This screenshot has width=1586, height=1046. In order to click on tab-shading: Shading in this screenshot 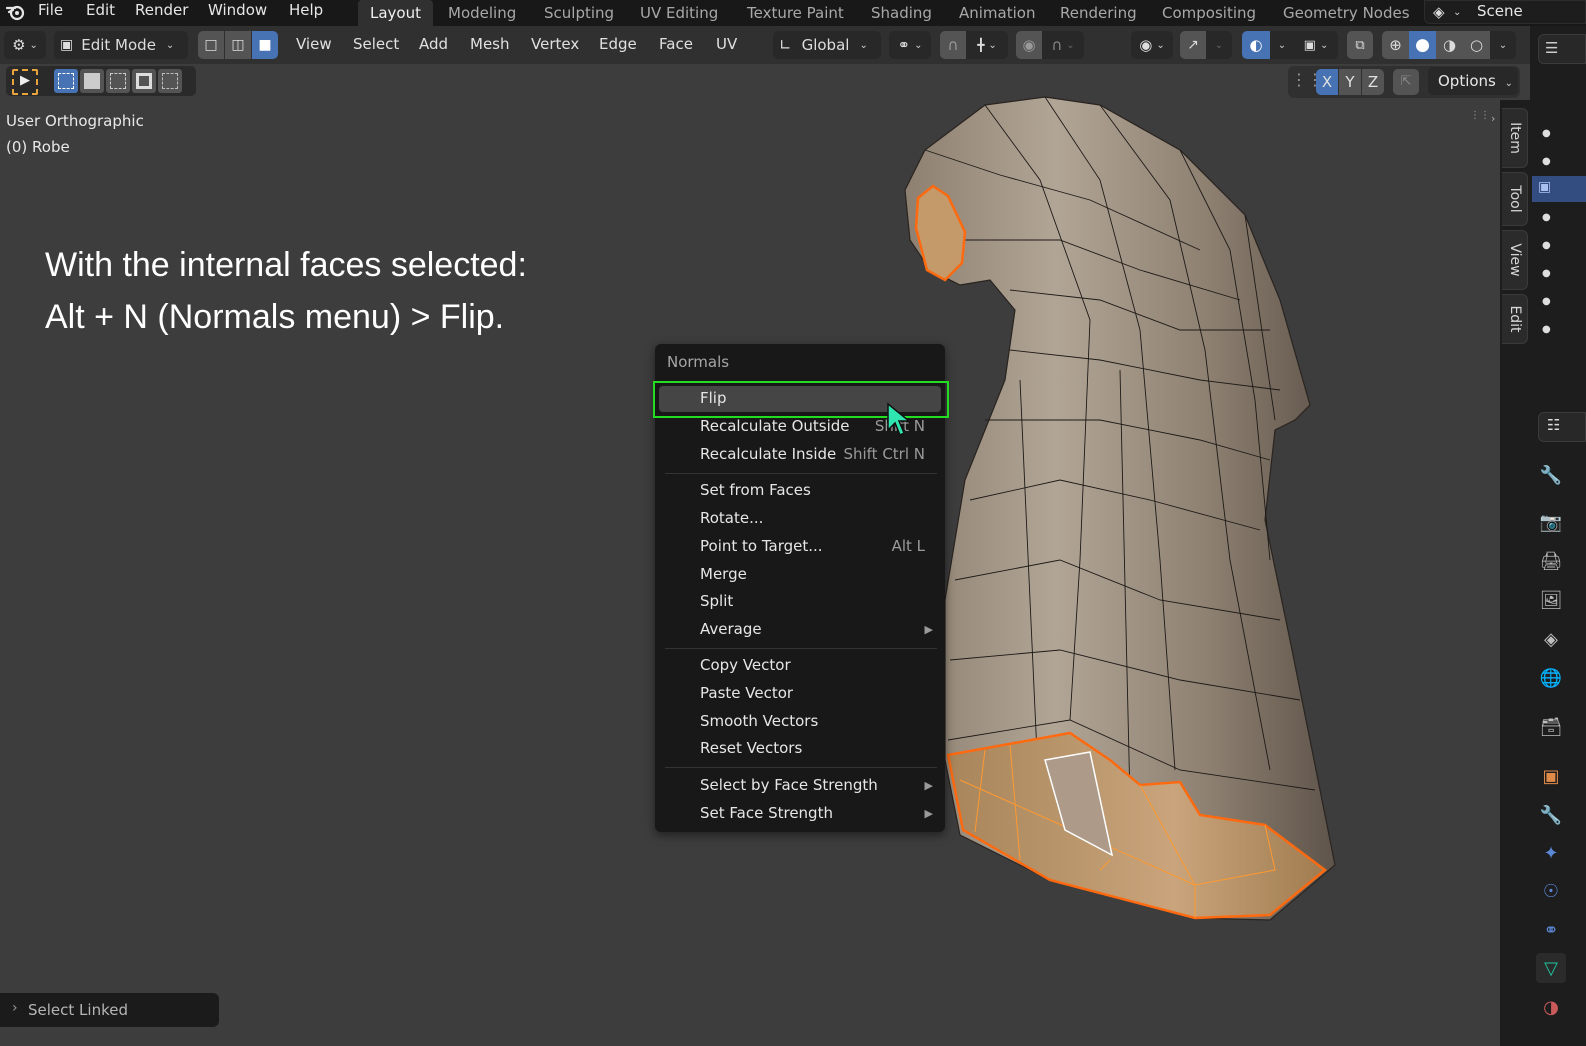, I will do `click(901, 13)`.